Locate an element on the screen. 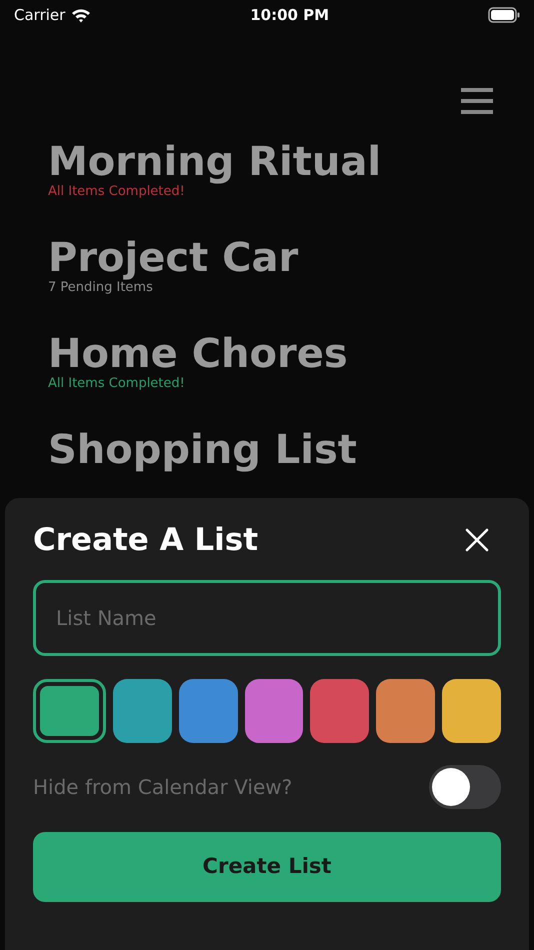  list-title: Home Chores is located at coordinates (198, 354).